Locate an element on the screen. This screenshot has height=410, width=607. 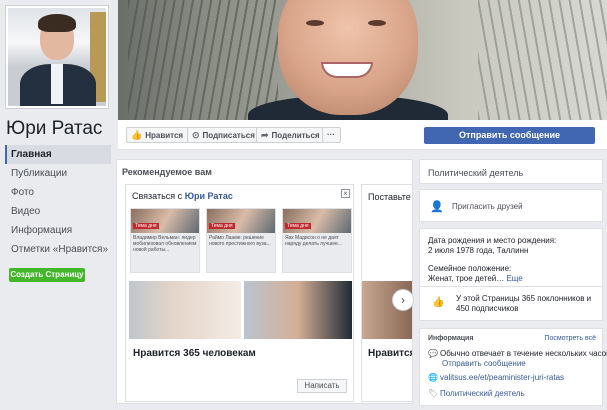
card-heading-link: Юри Ратас is located at coordinates (209, 196).